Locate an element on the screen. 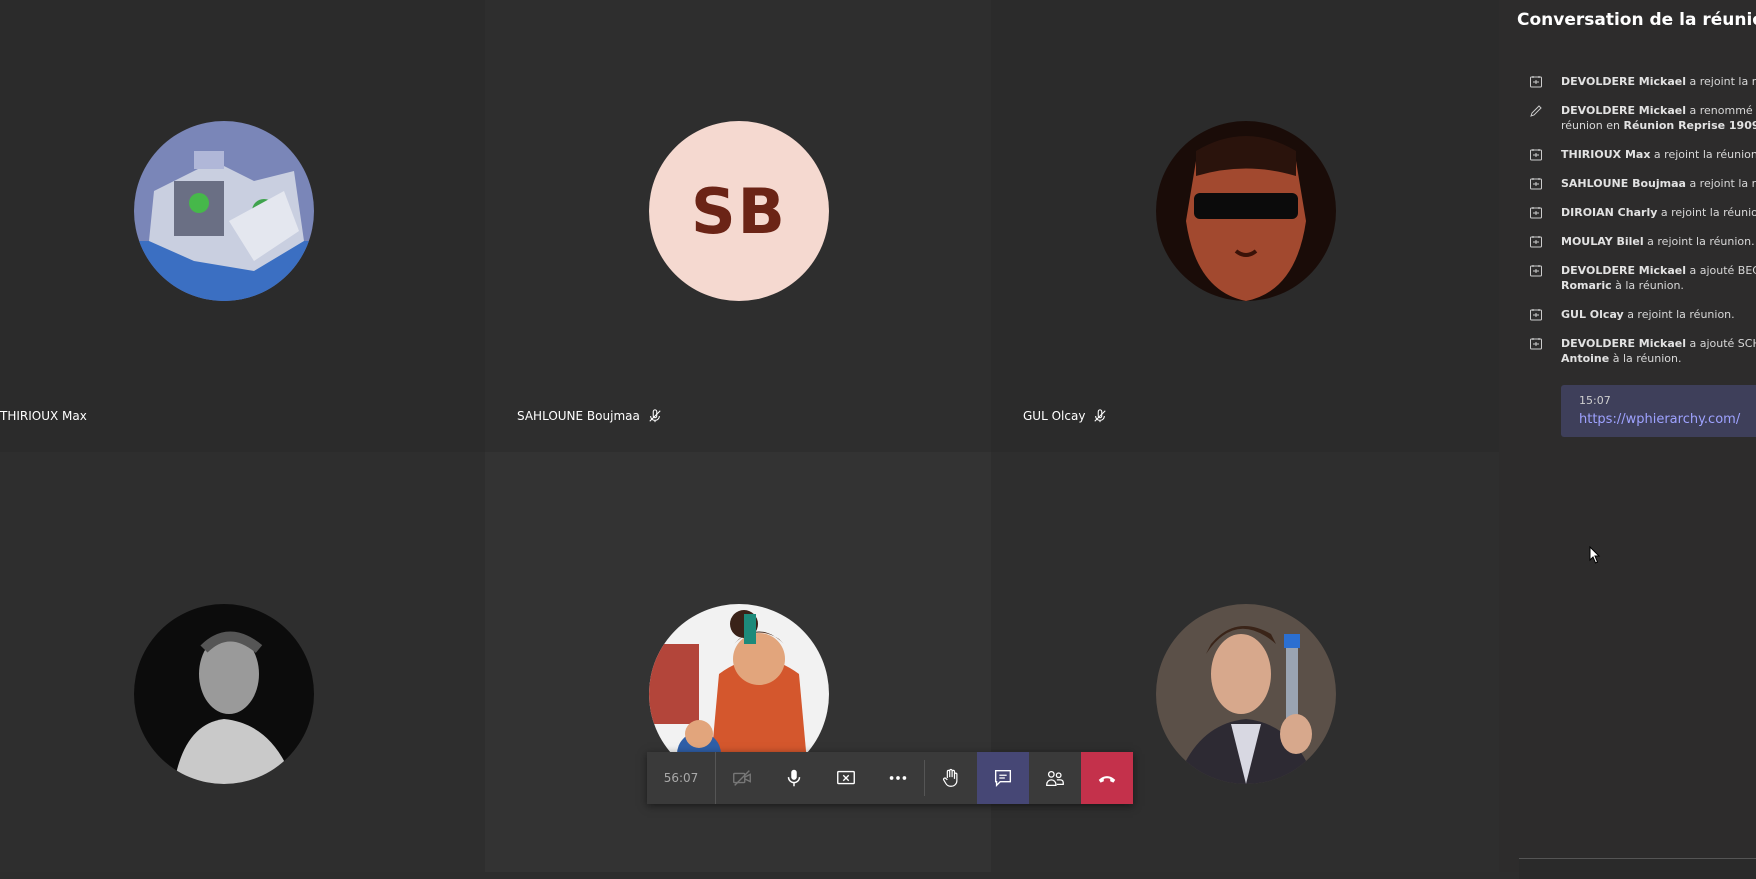 The width and height of the screenshot is (1756, 879). chat-event: DEVOLDERE Mickael a rejoint la réunion. is located at coordinates (1627, 81).